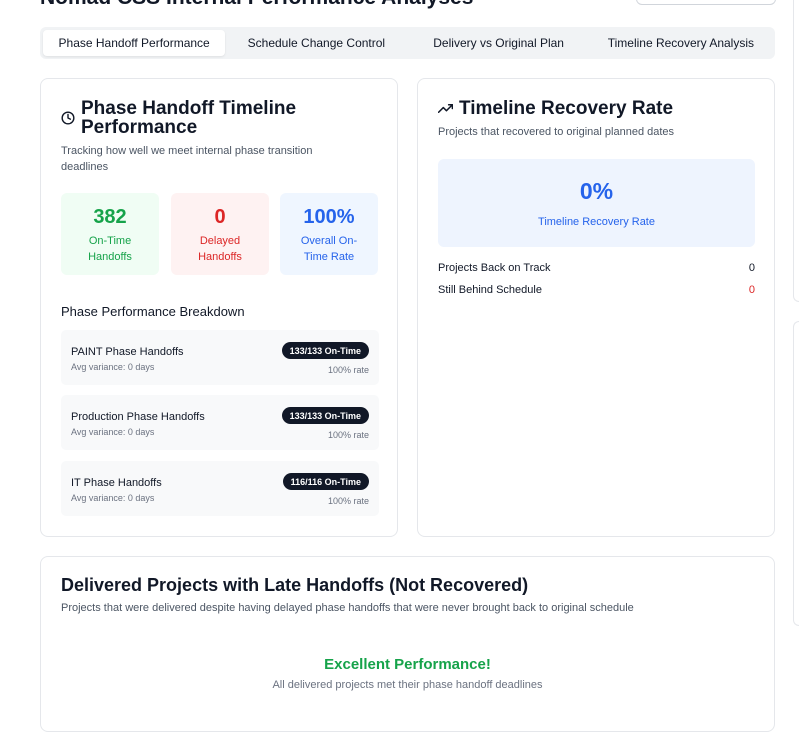 The width and height of the screenshot is (799, 738). Describe the element at coordinates (596, 290) in the screenshot. I see `still-behind-row: Still Behind Schedule 0` at that location.